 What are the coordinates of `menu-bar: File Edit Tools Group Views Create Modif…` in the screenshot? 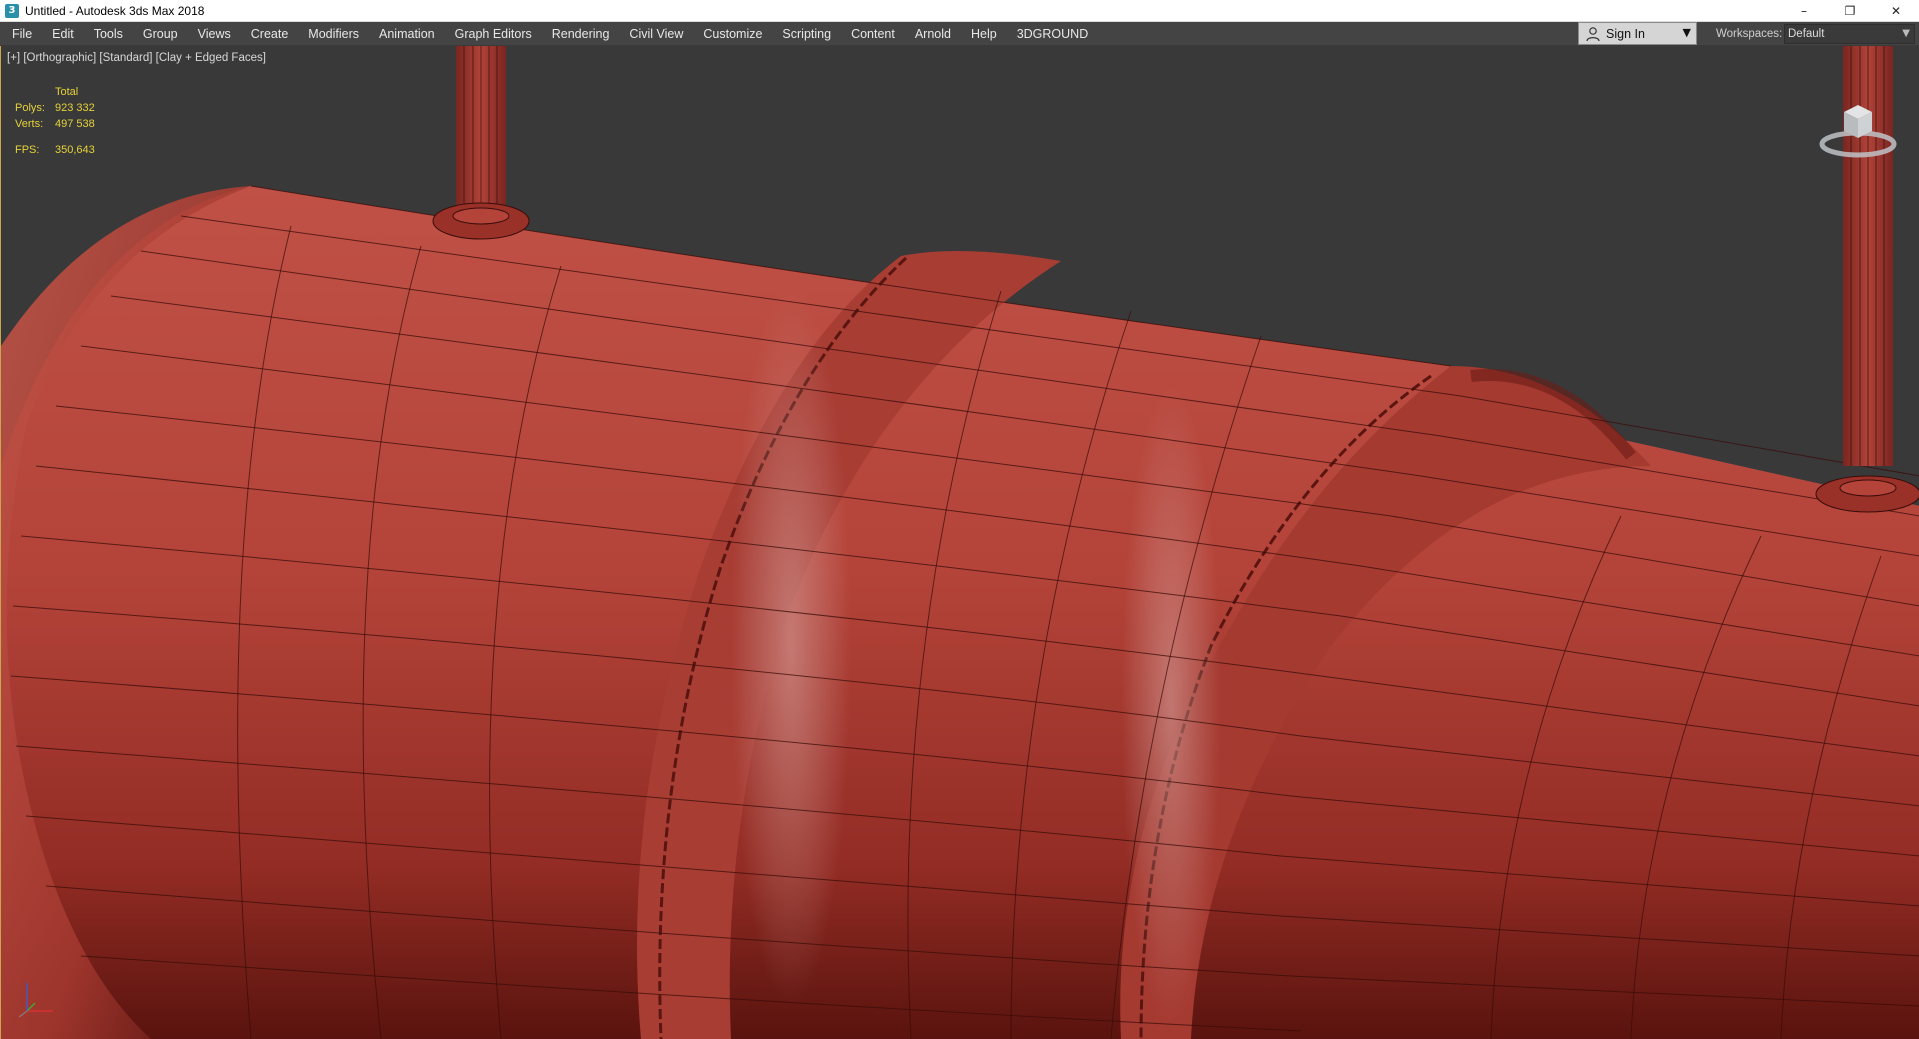 It's located at (959, 34).